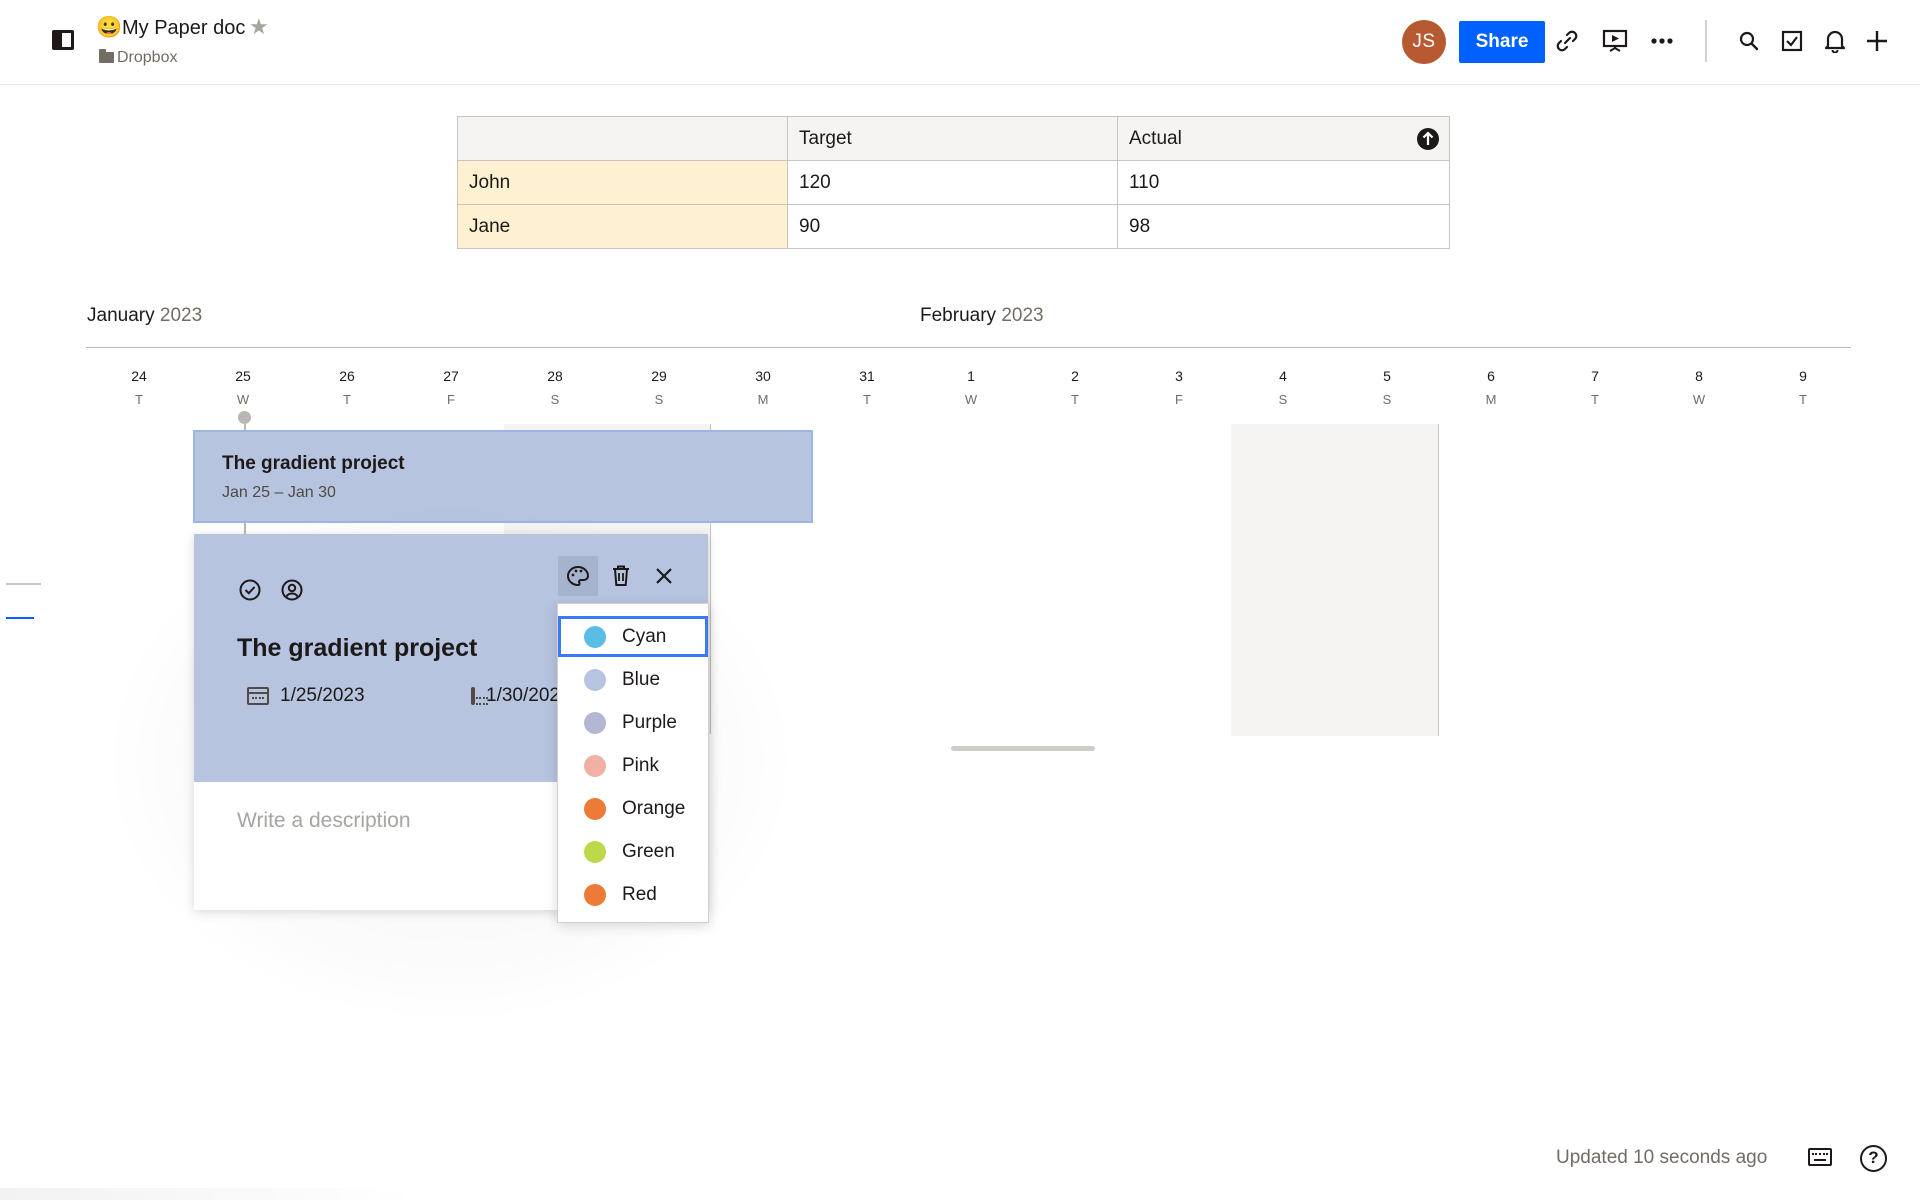  I want to click on help-icon: ?, so click(1873, 1158).